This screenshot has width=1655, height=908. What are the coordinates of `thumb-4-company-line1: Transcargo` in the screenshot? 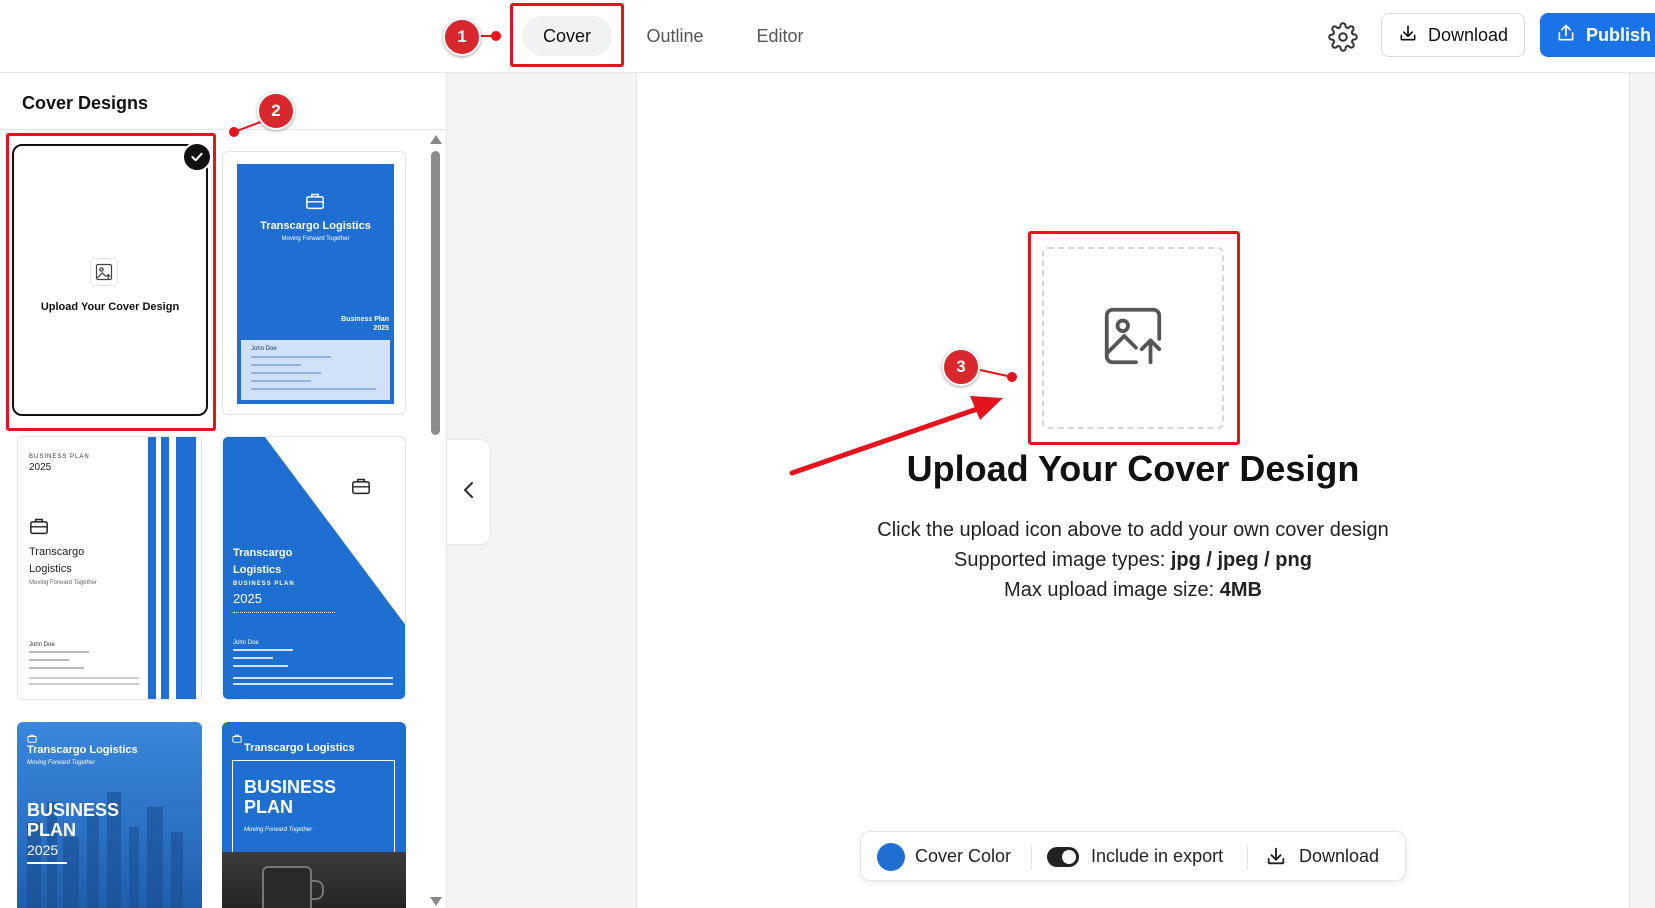 It's located at (263, 553).